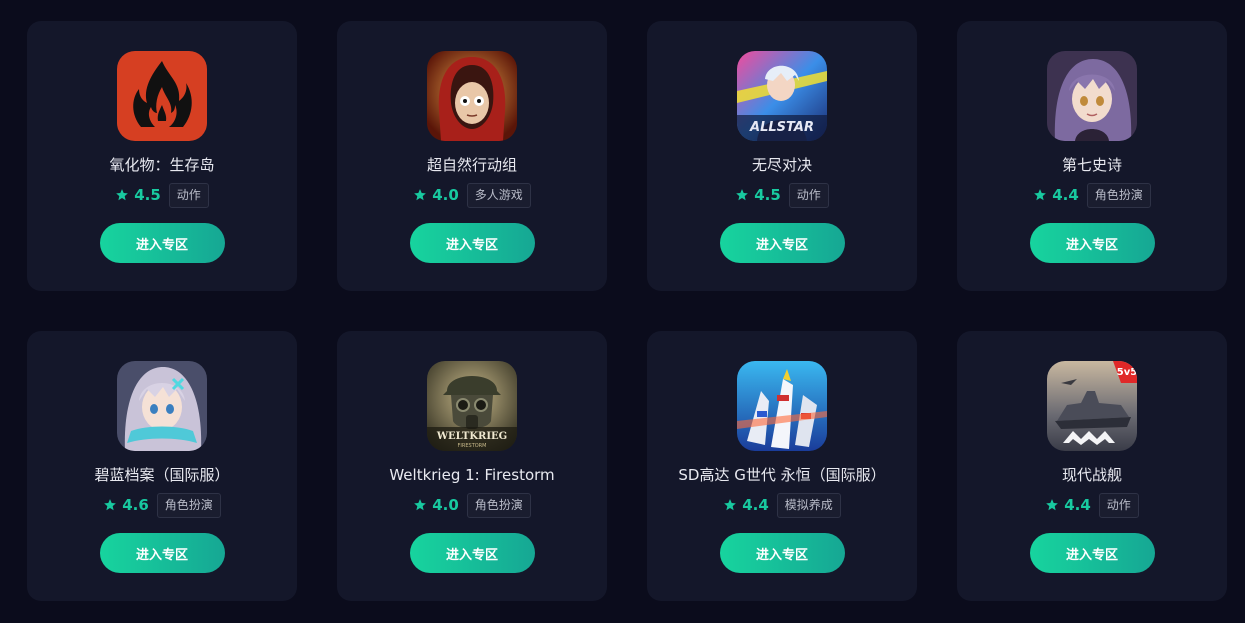  Describe the element at coordinates (781, 165) in the screenshot. I see `game-name: 无尽对决` at that location.